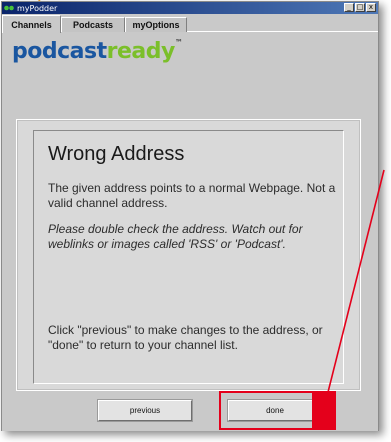 The width and height of the screenshot is (391, 442). I want to click on tab-strip: Channels Podcasts myOptions, so click(190, 24).